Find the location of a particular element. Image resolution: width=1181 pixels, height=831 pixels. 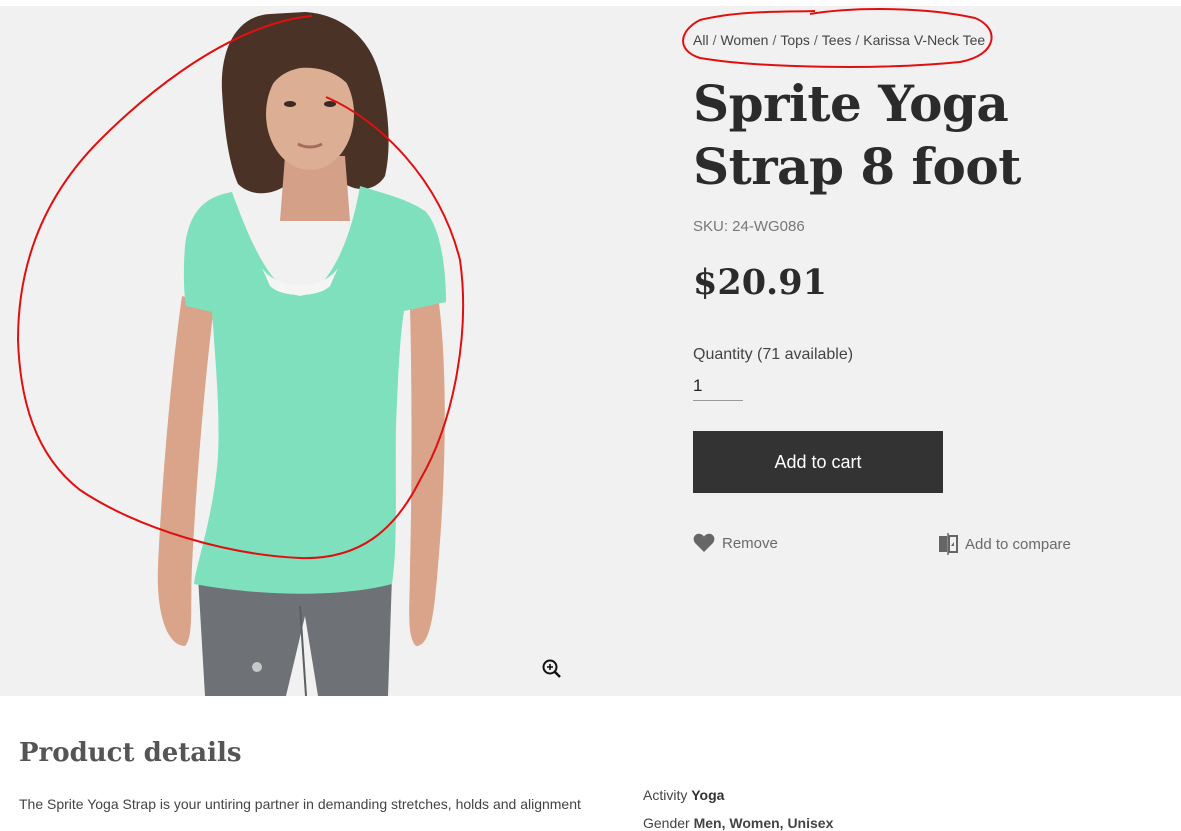

attribute-label: Gender is located at coordinates (666, 823).